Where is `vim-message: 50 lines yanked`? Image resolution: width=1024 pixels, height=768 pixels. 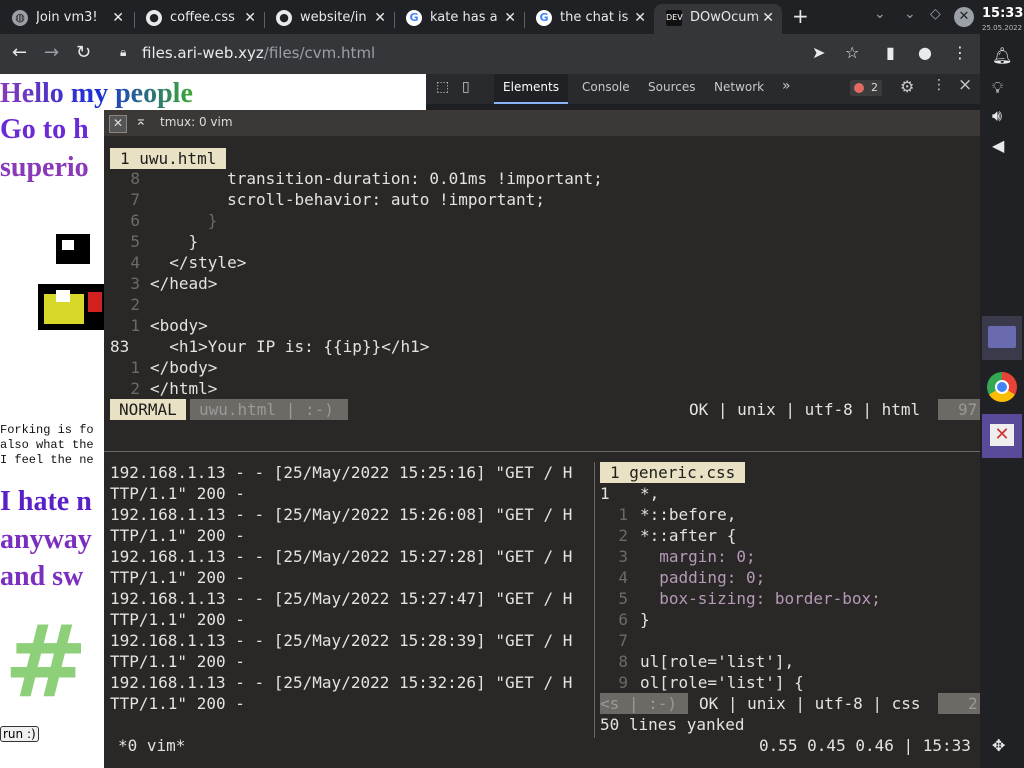
vim-message: 50 lines yanked is located at coordinates (672, 724).